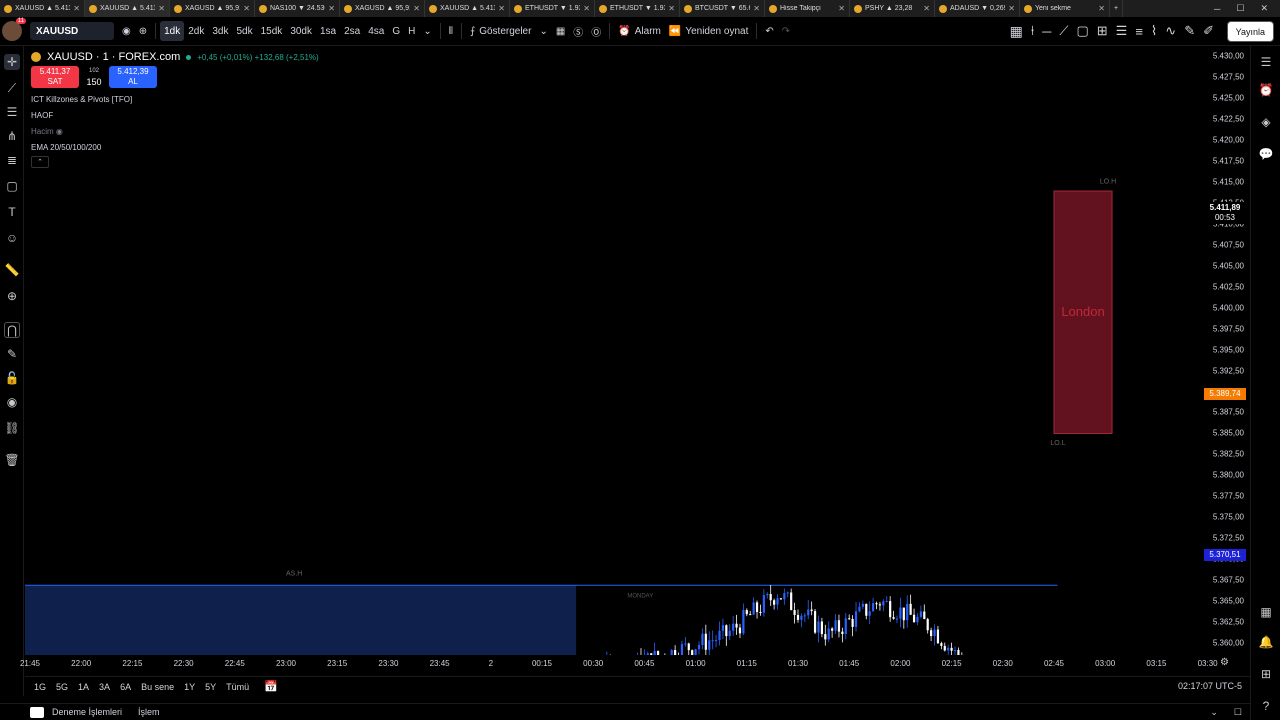  I want to click on interval-7: 2sa, so click(352, 31).